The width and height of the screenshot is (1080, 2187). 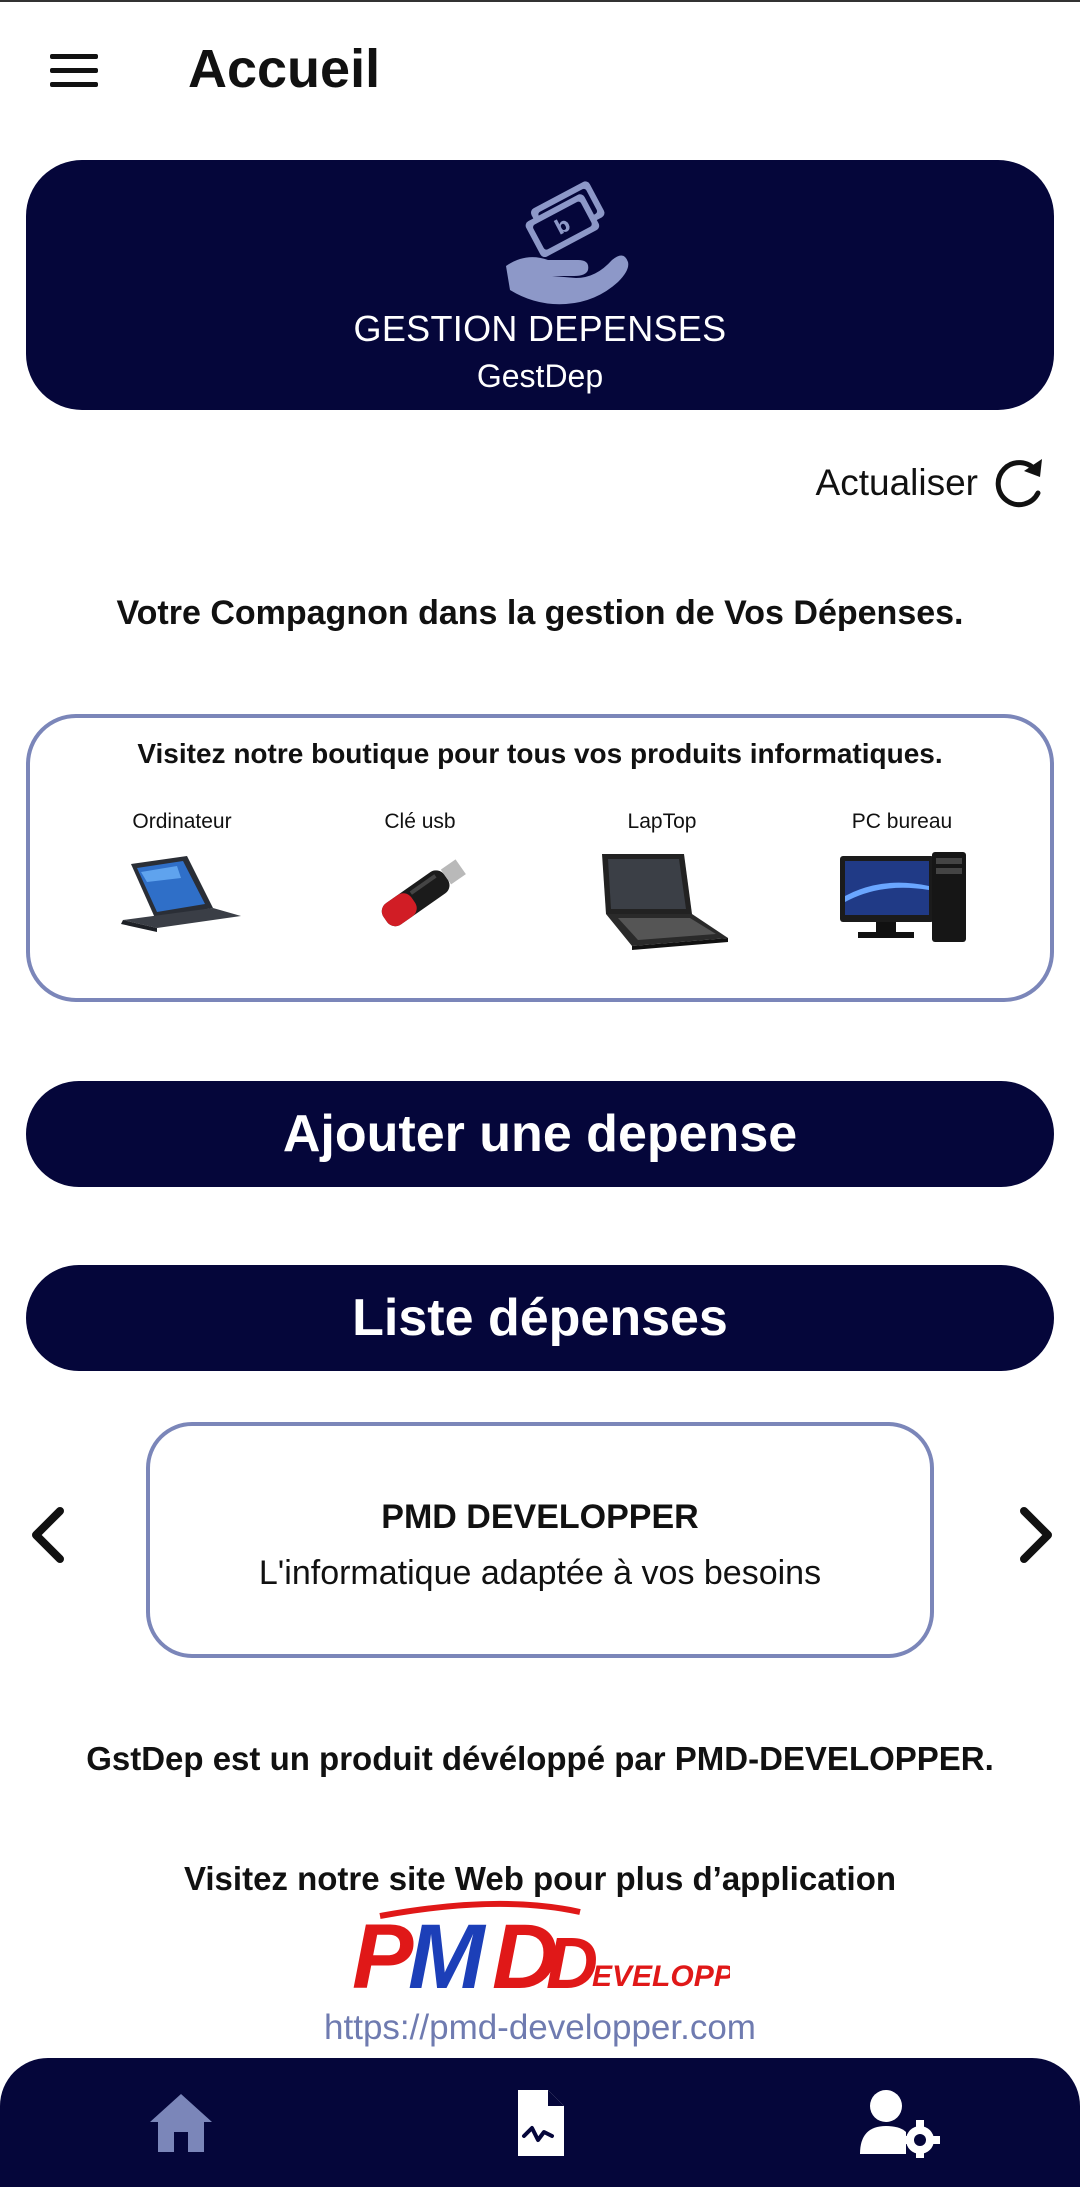 I want to click on refresh-label: Actualiser, so click(x=896, y=482).